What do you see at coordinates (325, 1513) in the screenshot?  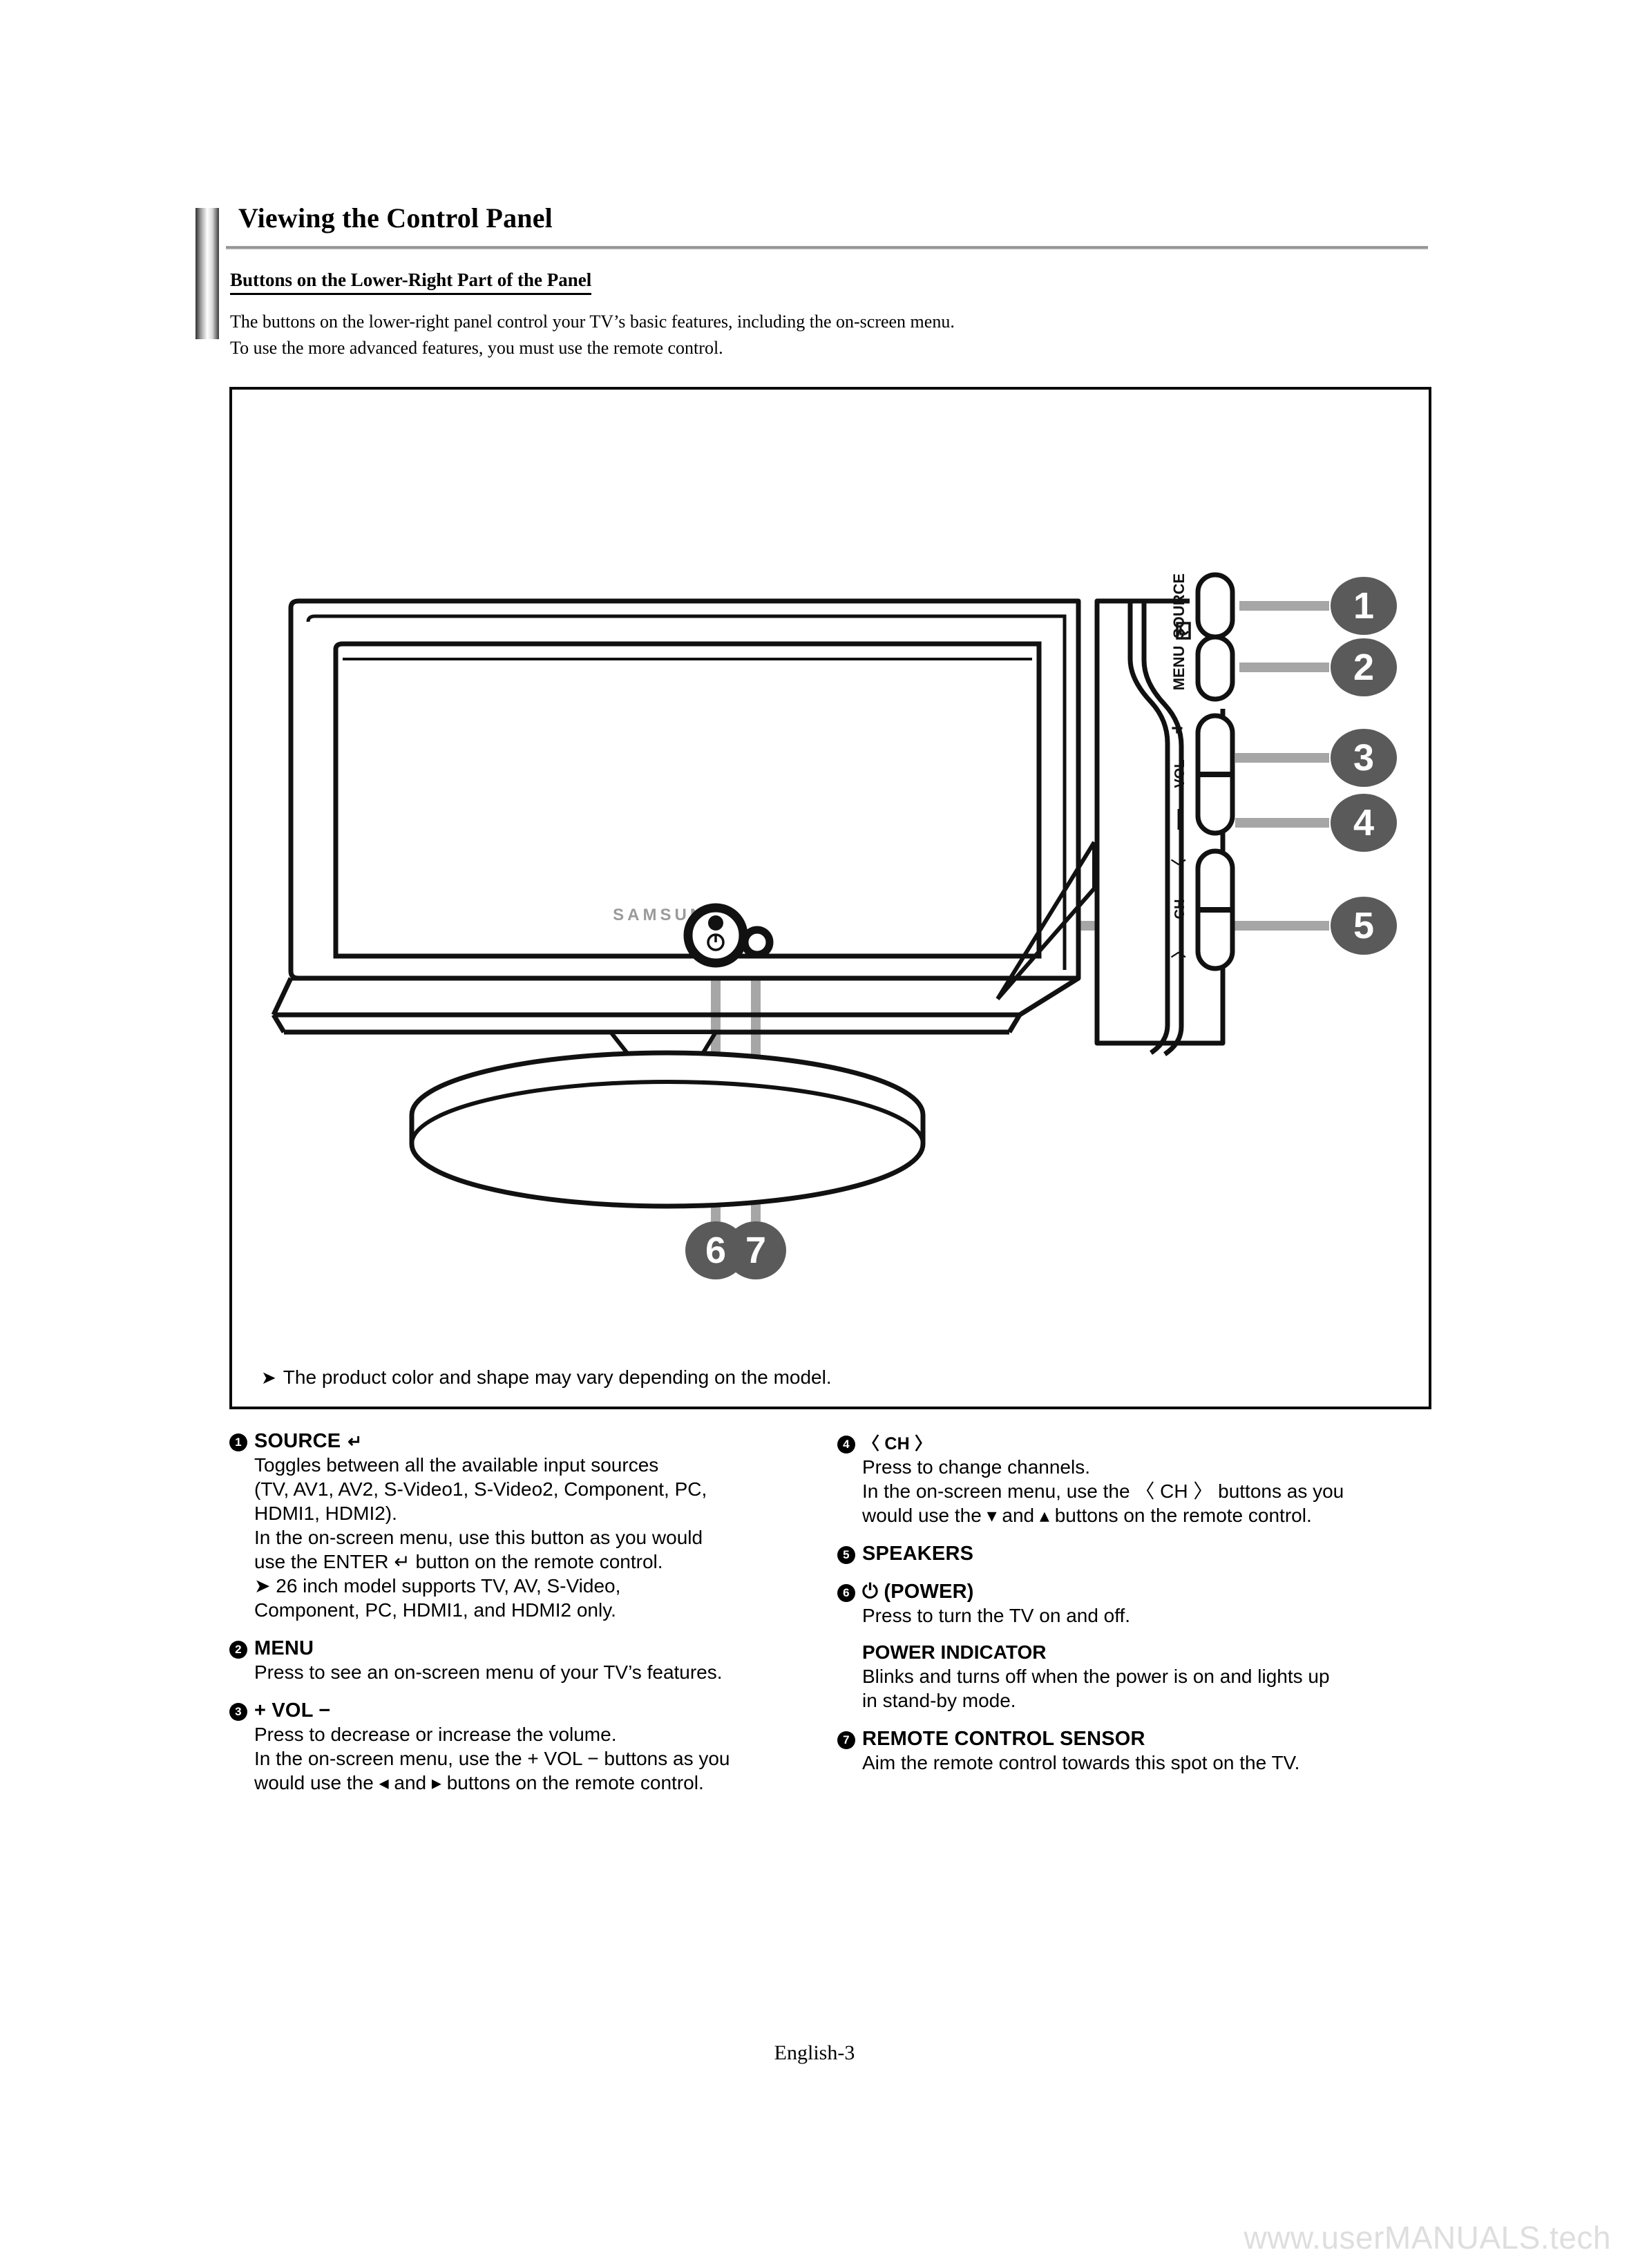 I see `legend-line: HDMI1, HDMI2).` at bounding box center [325, 1513].